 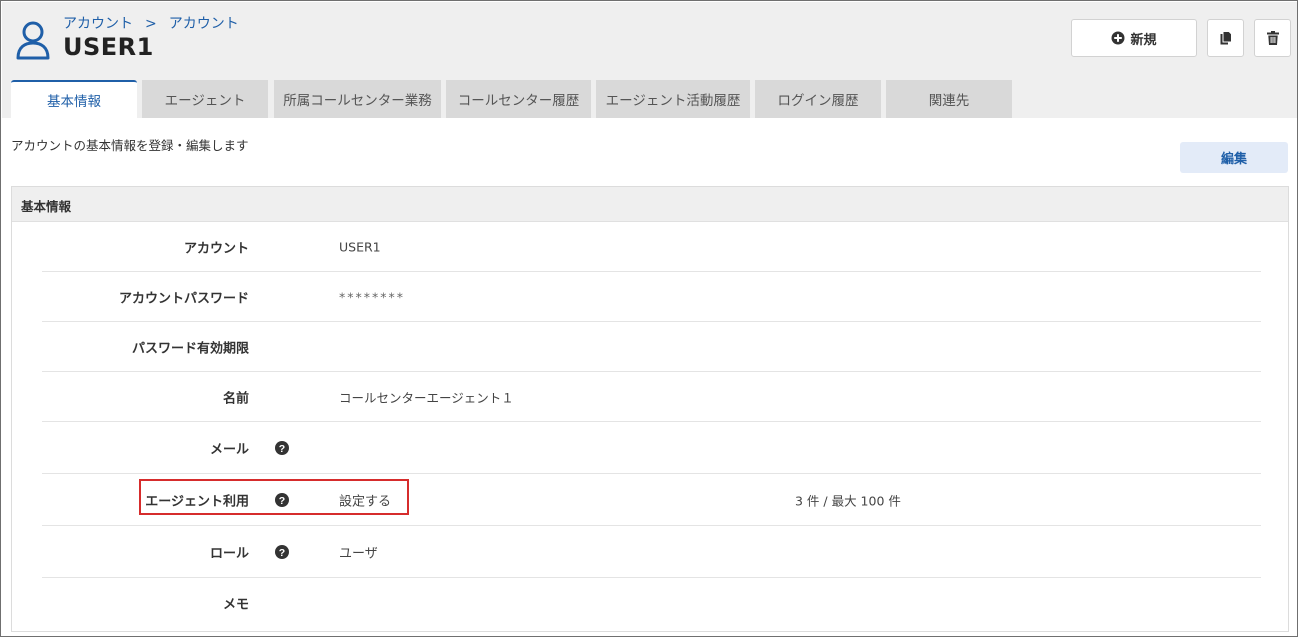 What do you see at coordinates (98, 23) in the screenshot?
I see `breadcrumb-link-parent: アカウント` at bounding box center [98, 23].